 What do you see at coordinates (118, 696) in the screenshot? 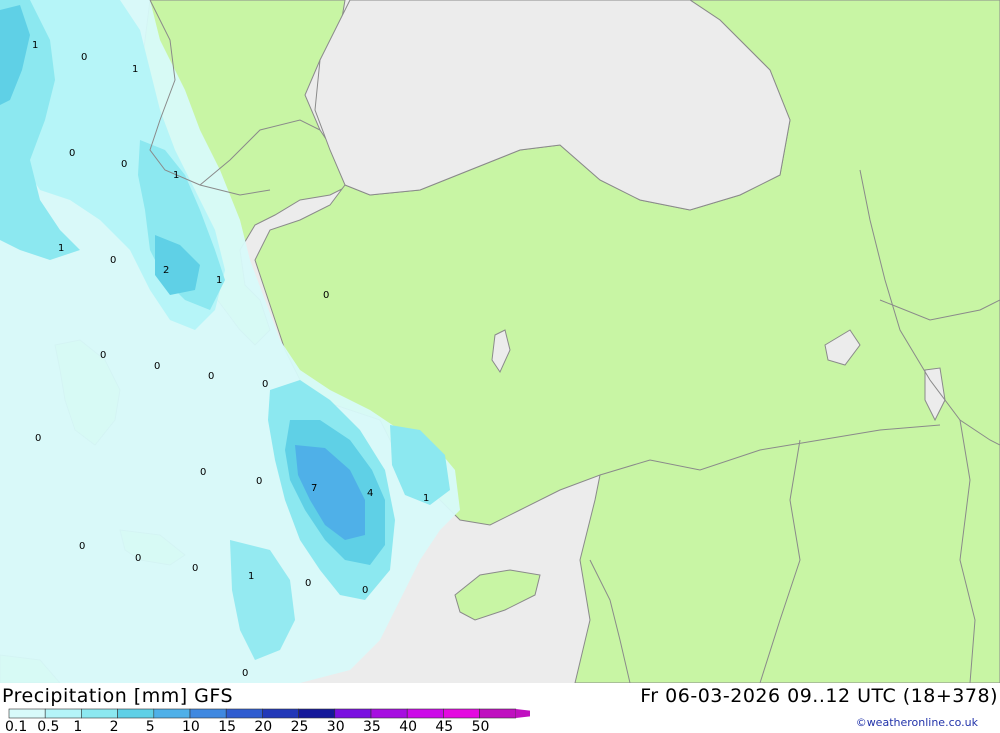
I see `map-title: Precipitation [mm] GFS` at bounding box center [118, 696].